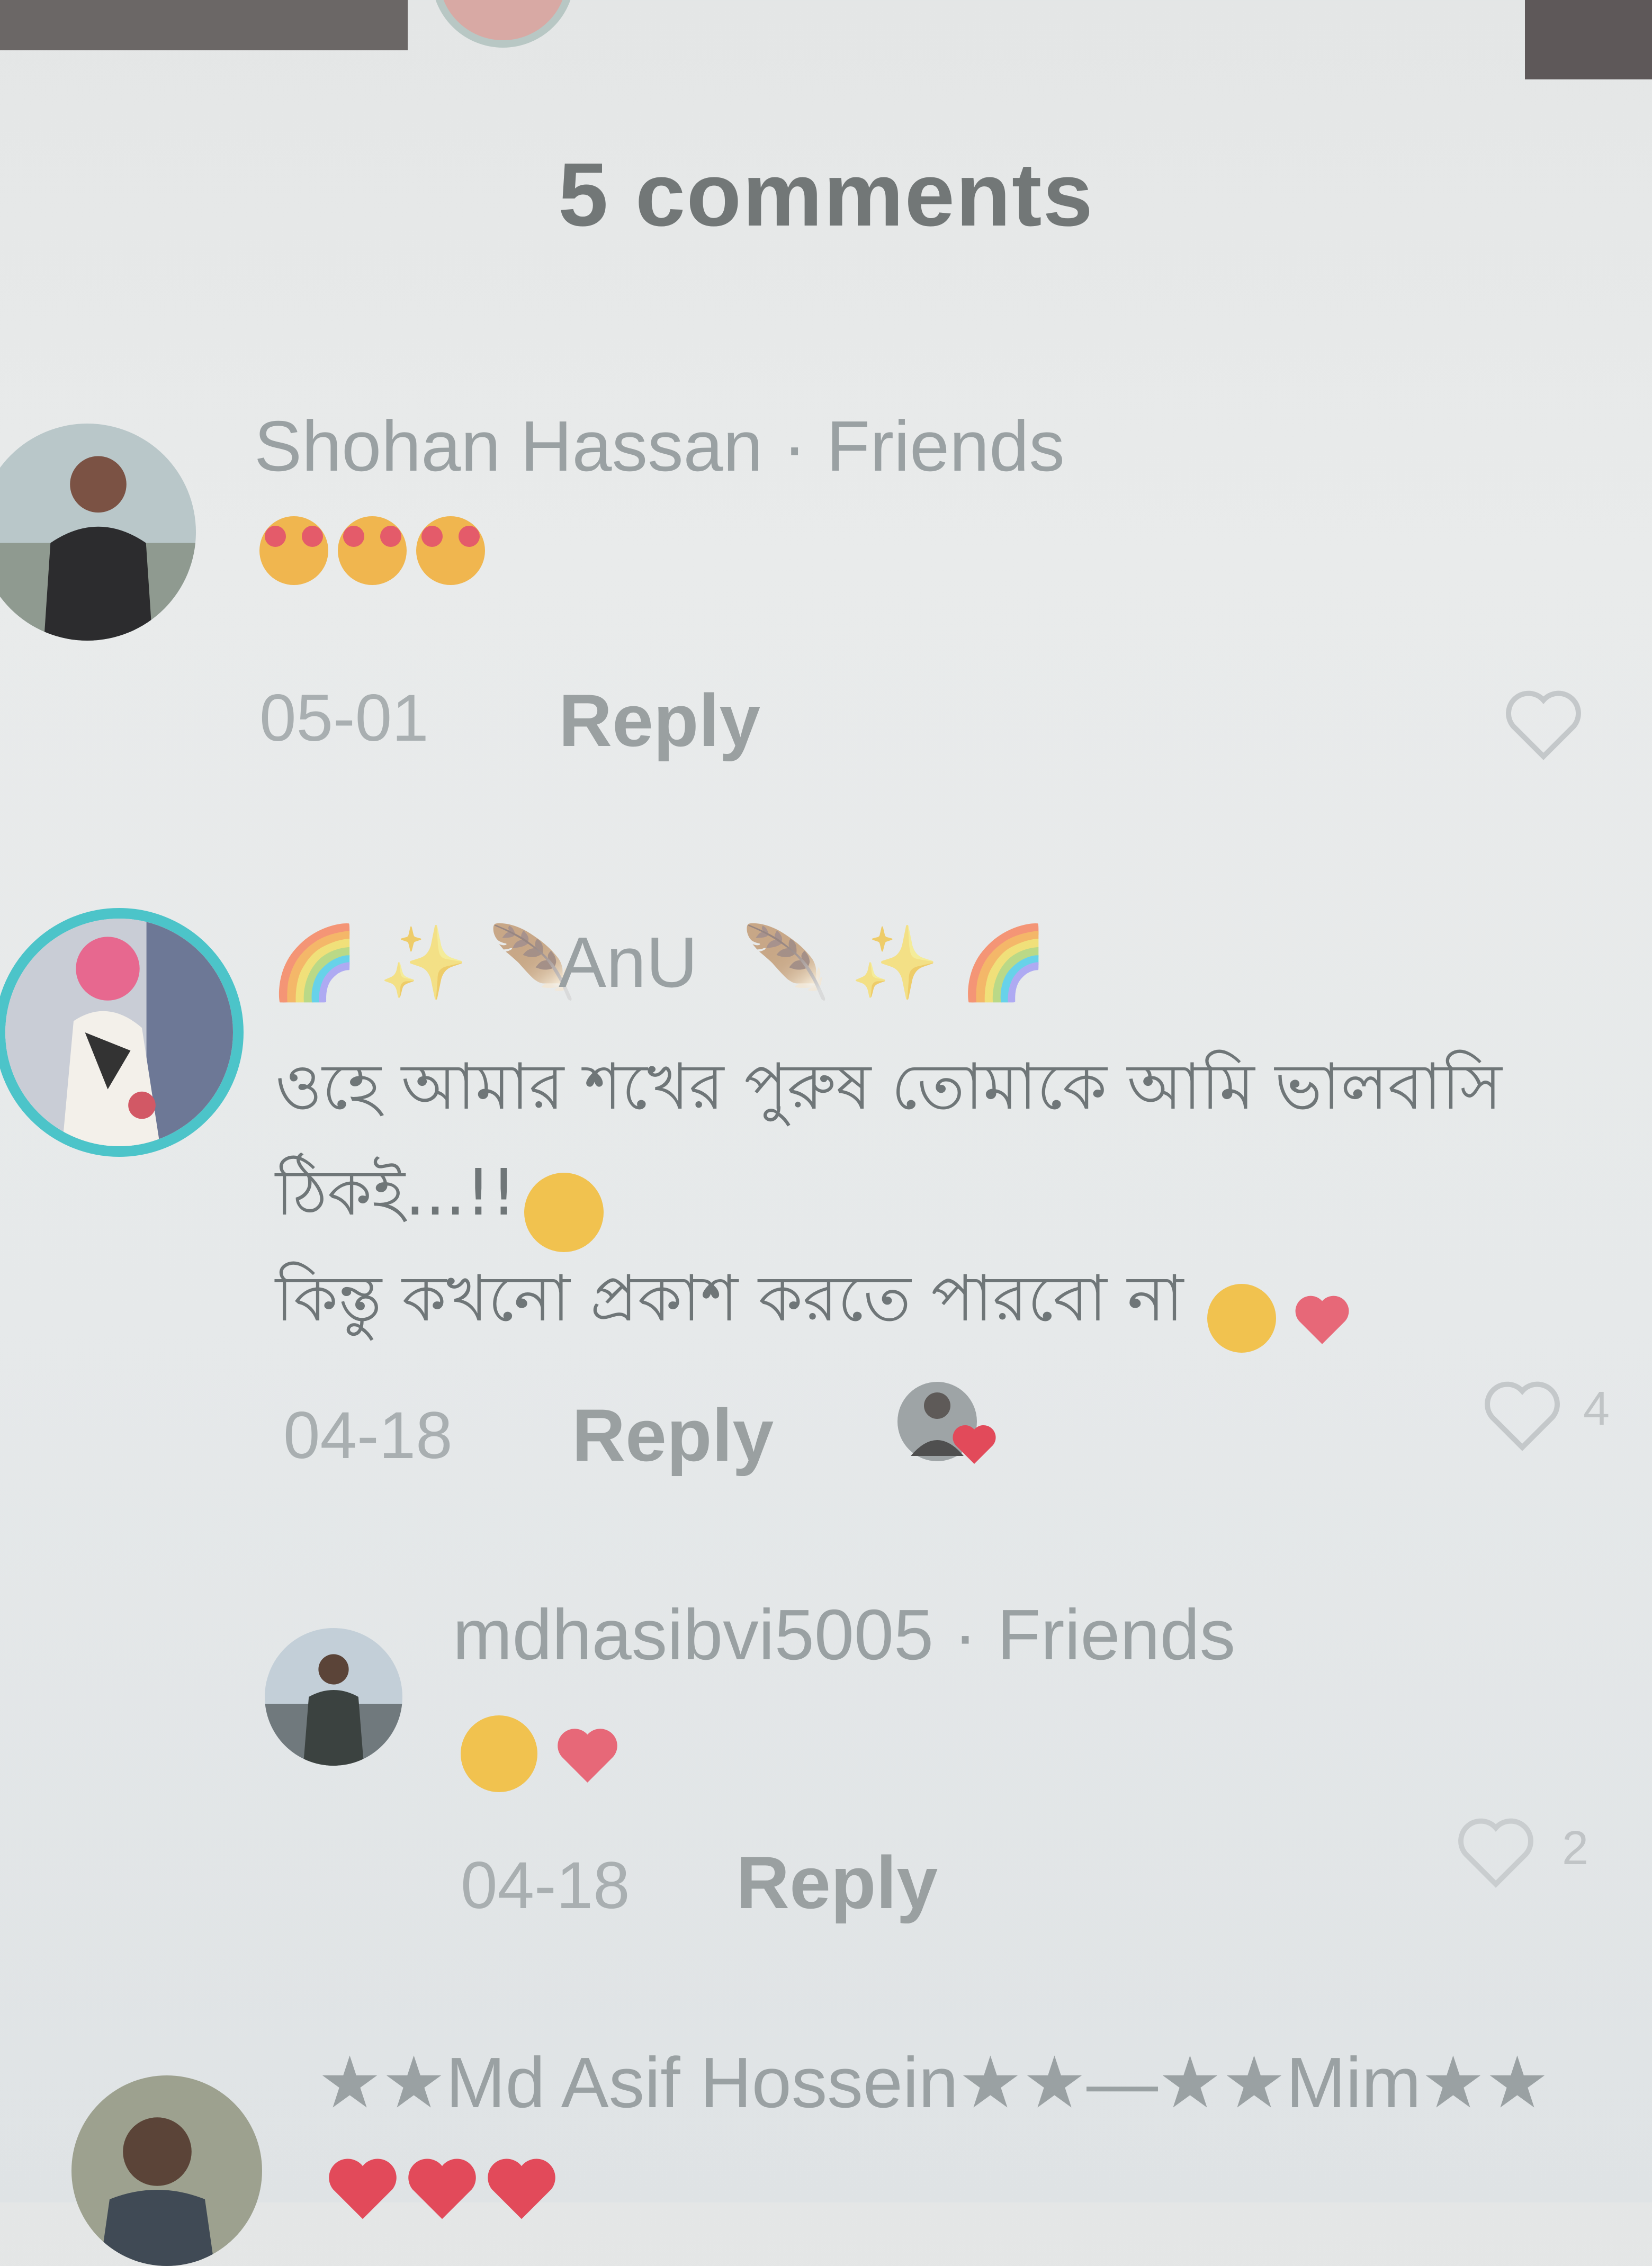 The height and width of the screenshot is (2266, 1652). What do you see at coordinates (894, 963) in the screenshot?
I see `commenter-name-decoration: 🪶 ✨ 🌈` at bounding box center [894, 963].